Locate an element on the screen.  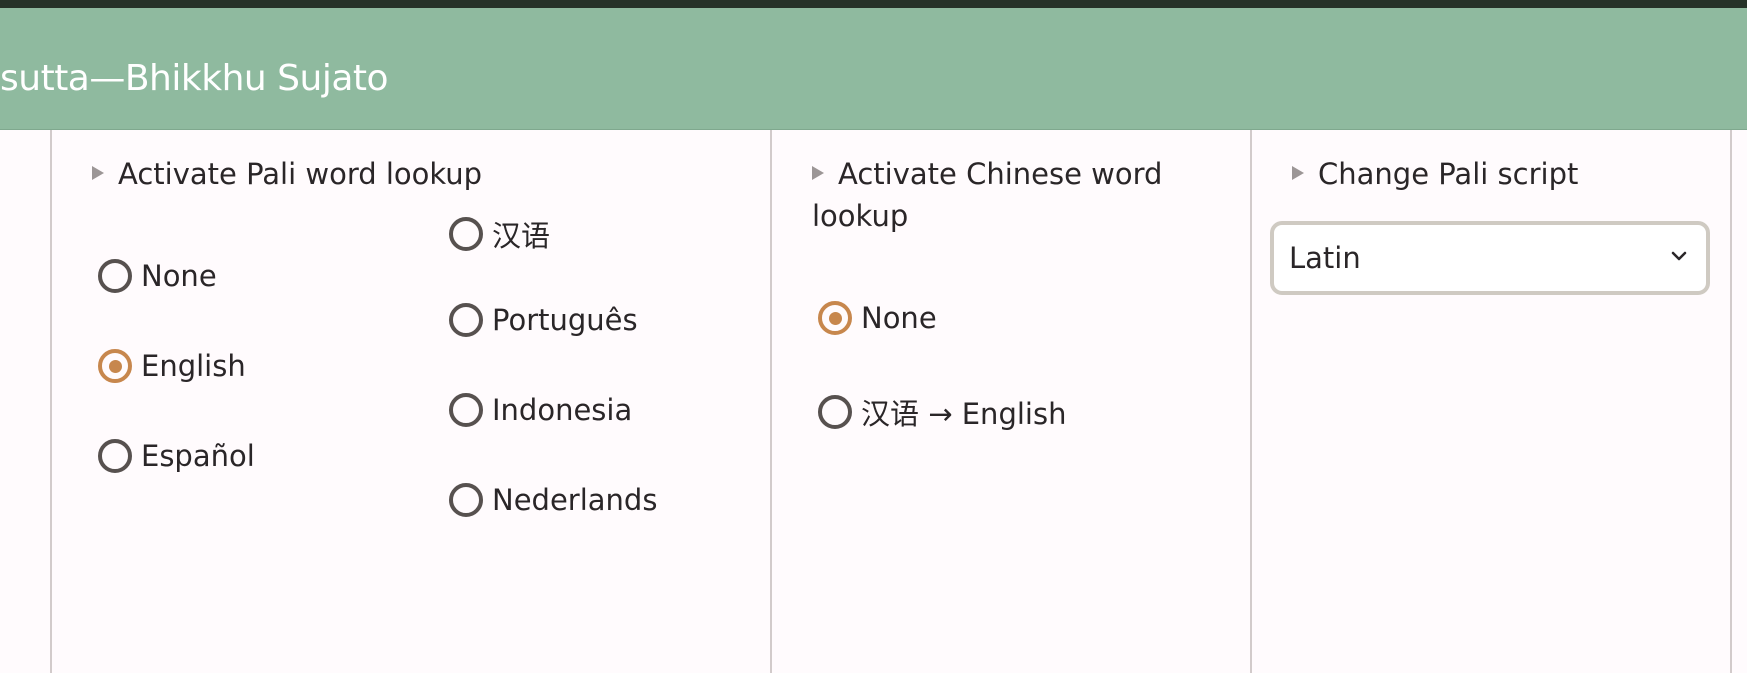
pali-option-espanol: Español is located at coordinates (176, 456).